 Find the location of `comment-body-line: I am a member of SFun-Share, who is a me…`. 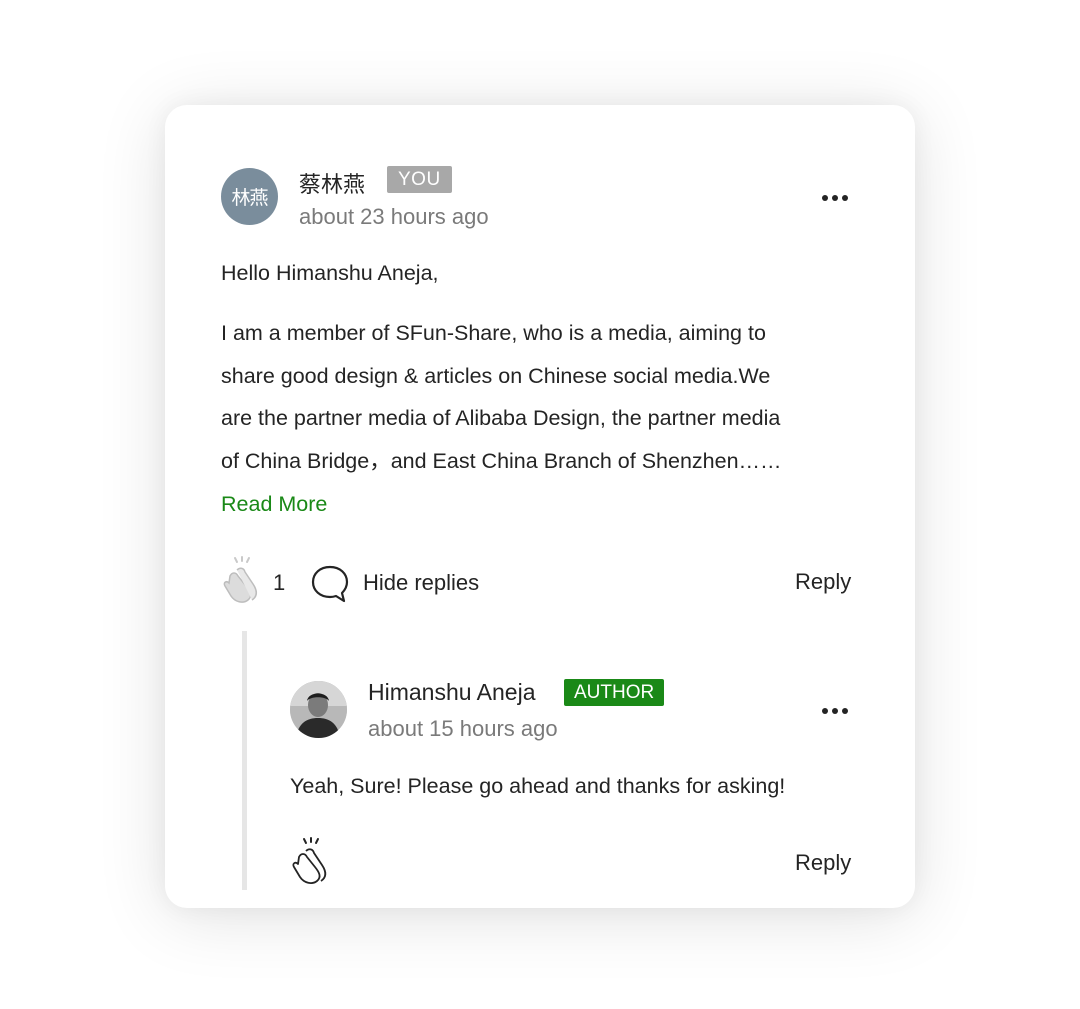

comment-body-line: I am a member of SFun-Share, who is a me… is located at coordinates (493, 333).